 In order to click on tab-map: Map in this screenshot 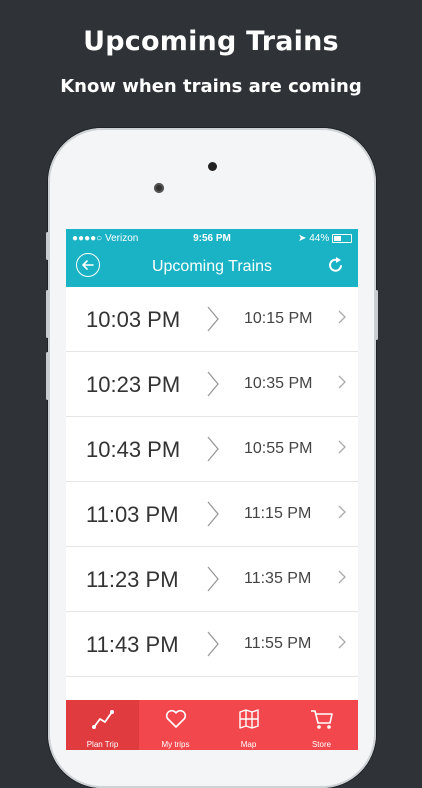, I will do `click(248, 725)`.